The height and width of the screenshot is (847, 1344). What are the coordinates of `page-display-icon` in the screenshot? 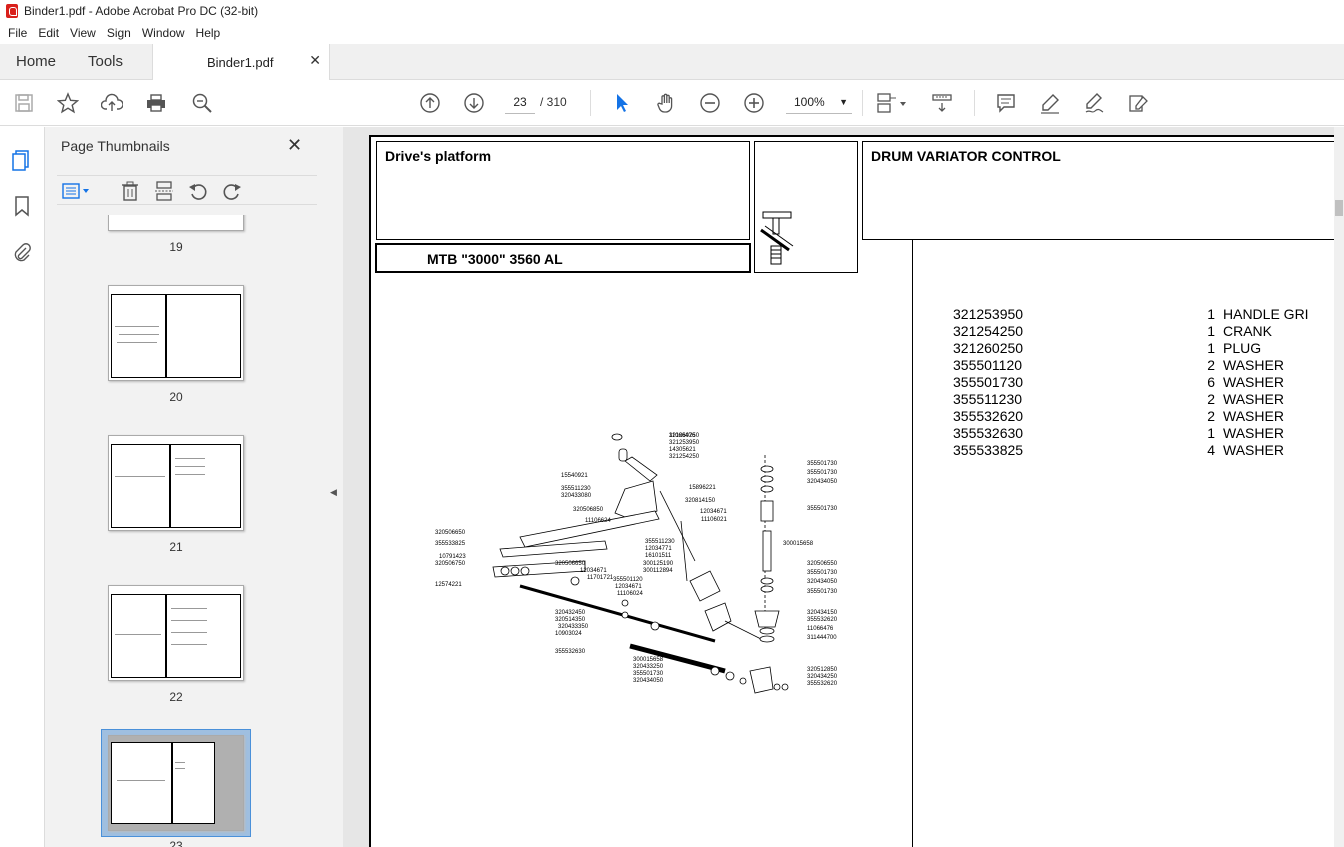 It's located at (893, 103).